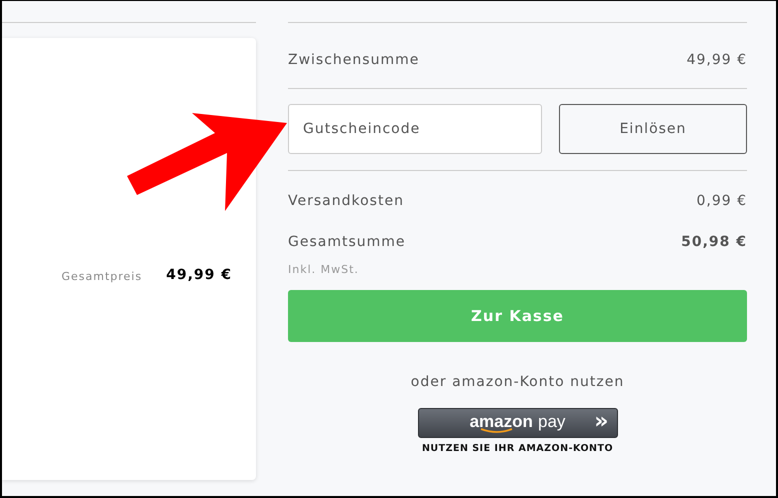 This screenshot has height=498, width=778. Describe the element at coordinates (518, 449) in the screenshot. I see `amazon-pay-caption: NUTZEN SIE IHR AMAZON-KONTO` at that location.